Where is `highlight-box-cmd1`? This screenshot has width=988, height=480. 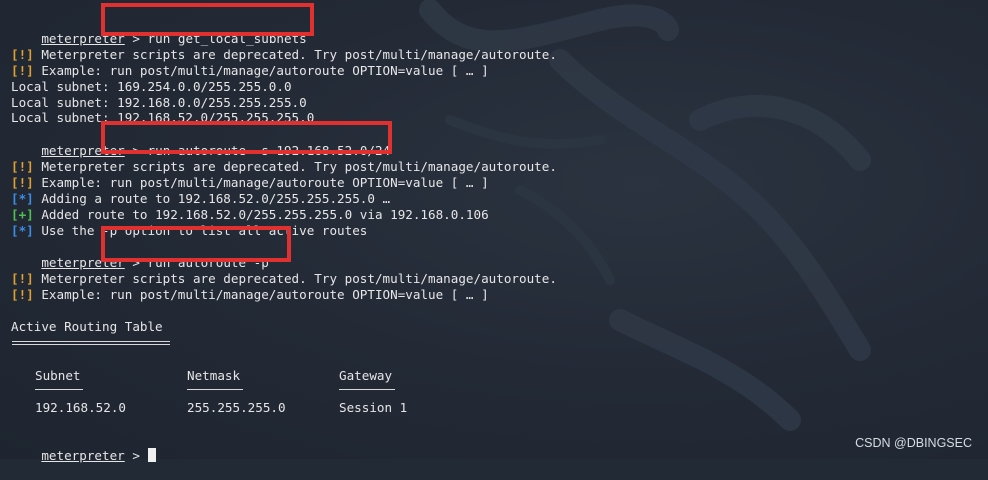 highlight-box-cmd1 is located at coordinates (207, 19).